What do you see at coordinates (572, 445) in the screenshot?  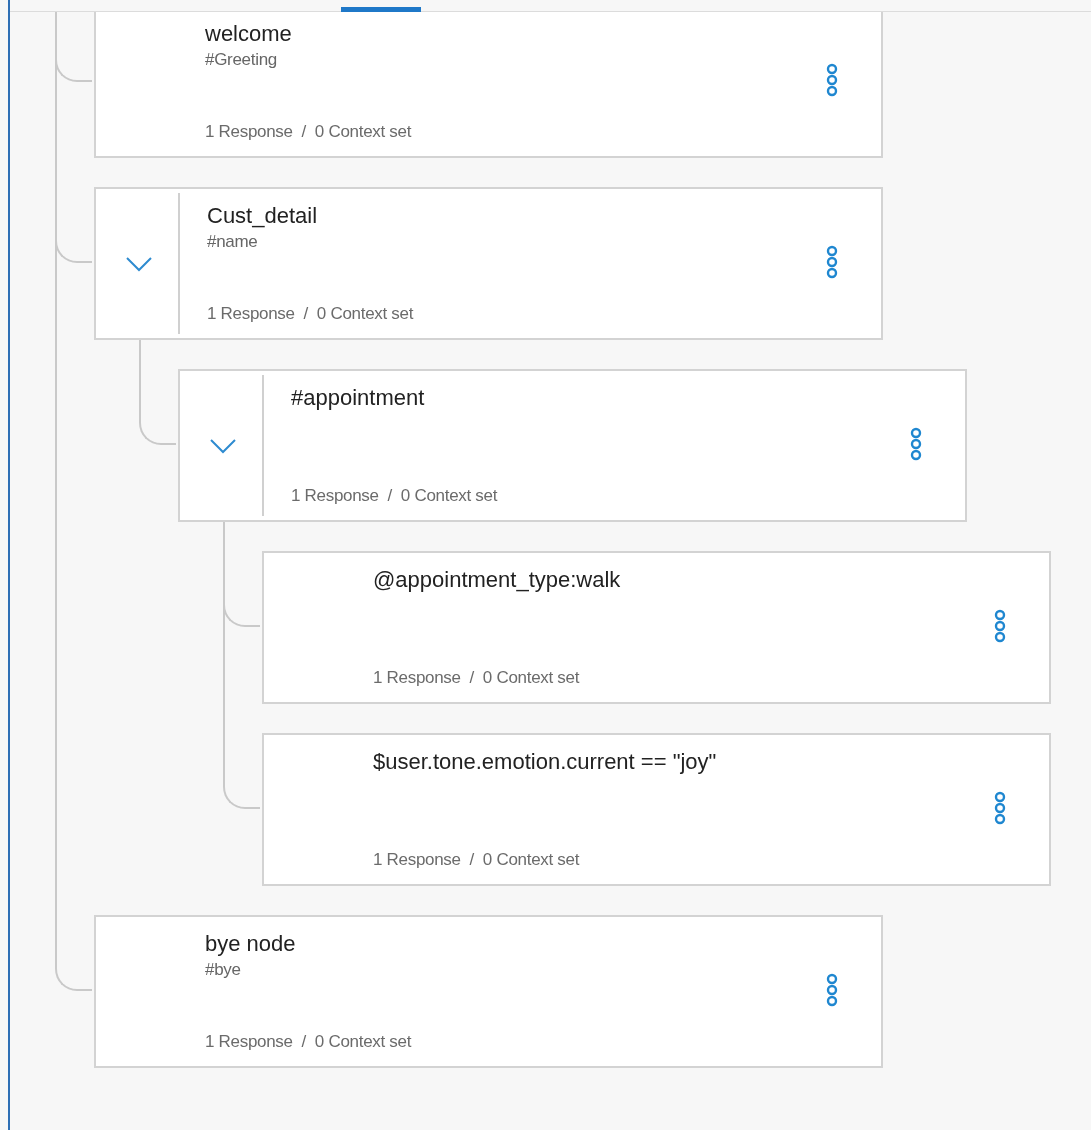 I see `dialog-node-card: #appointment 1 Response / 0 Context set` at bounding box center [572, 445].